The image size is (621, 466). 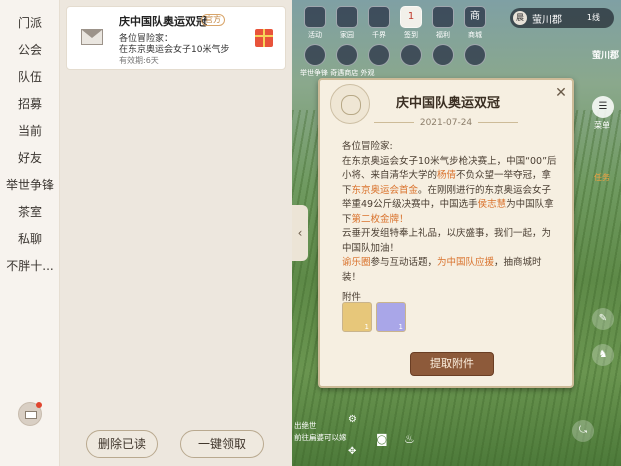 I want to click on sidebar-item-faction: 门派, so click(x=30, y=22).